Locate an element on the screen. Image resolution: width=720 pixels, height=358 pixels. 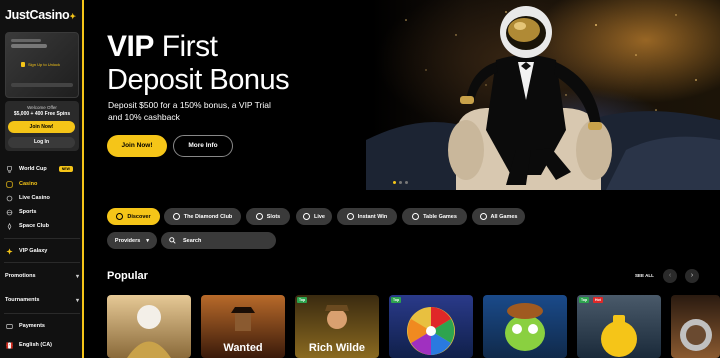
instant-icon is located at coordinates (350, 216).